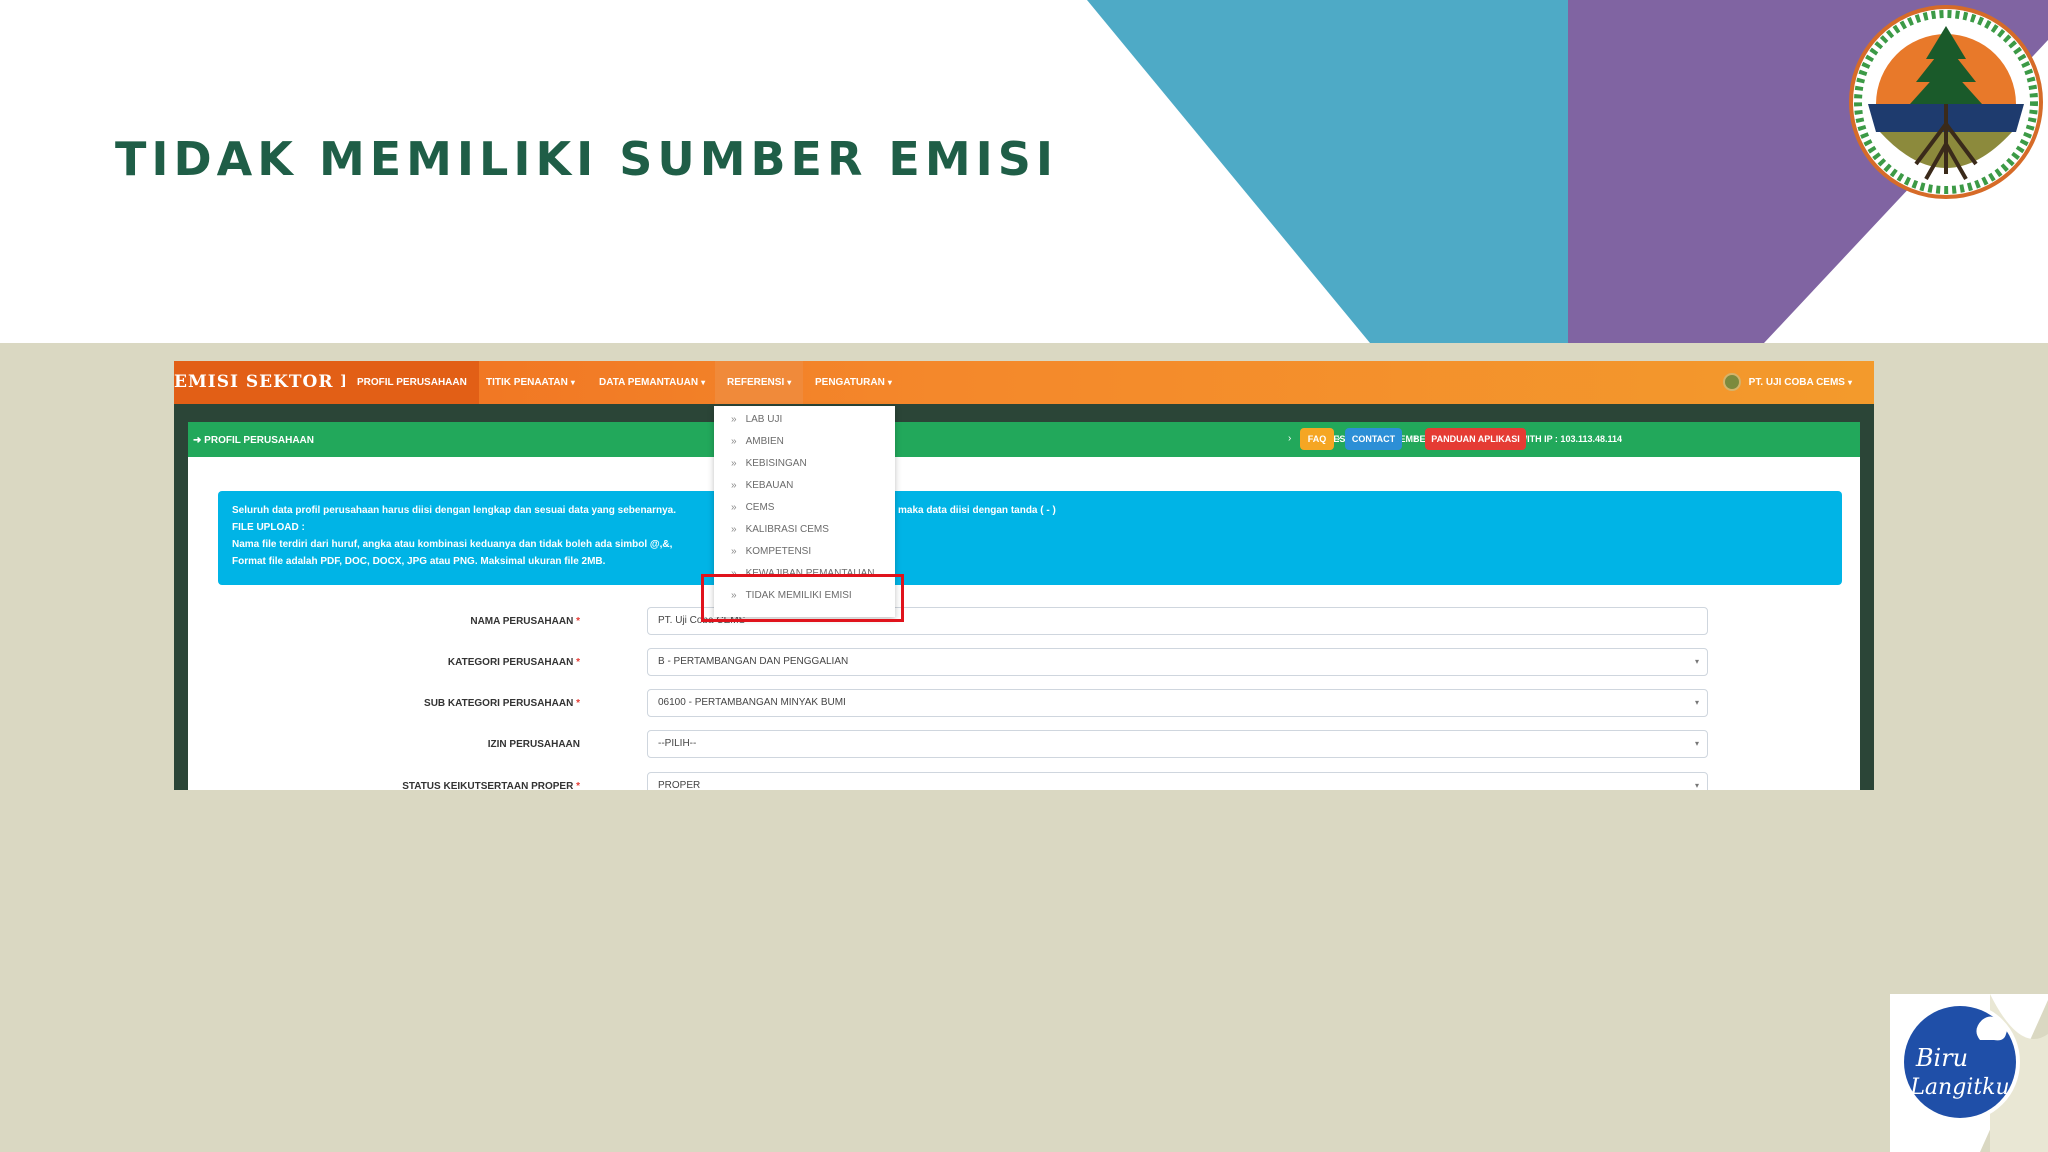  What do you see at coordinates (525, 621) in the screenshot?
I see `label-nama-perusahaan: NAMA PERUSAHAAN *` at bounding box center [525, 621].